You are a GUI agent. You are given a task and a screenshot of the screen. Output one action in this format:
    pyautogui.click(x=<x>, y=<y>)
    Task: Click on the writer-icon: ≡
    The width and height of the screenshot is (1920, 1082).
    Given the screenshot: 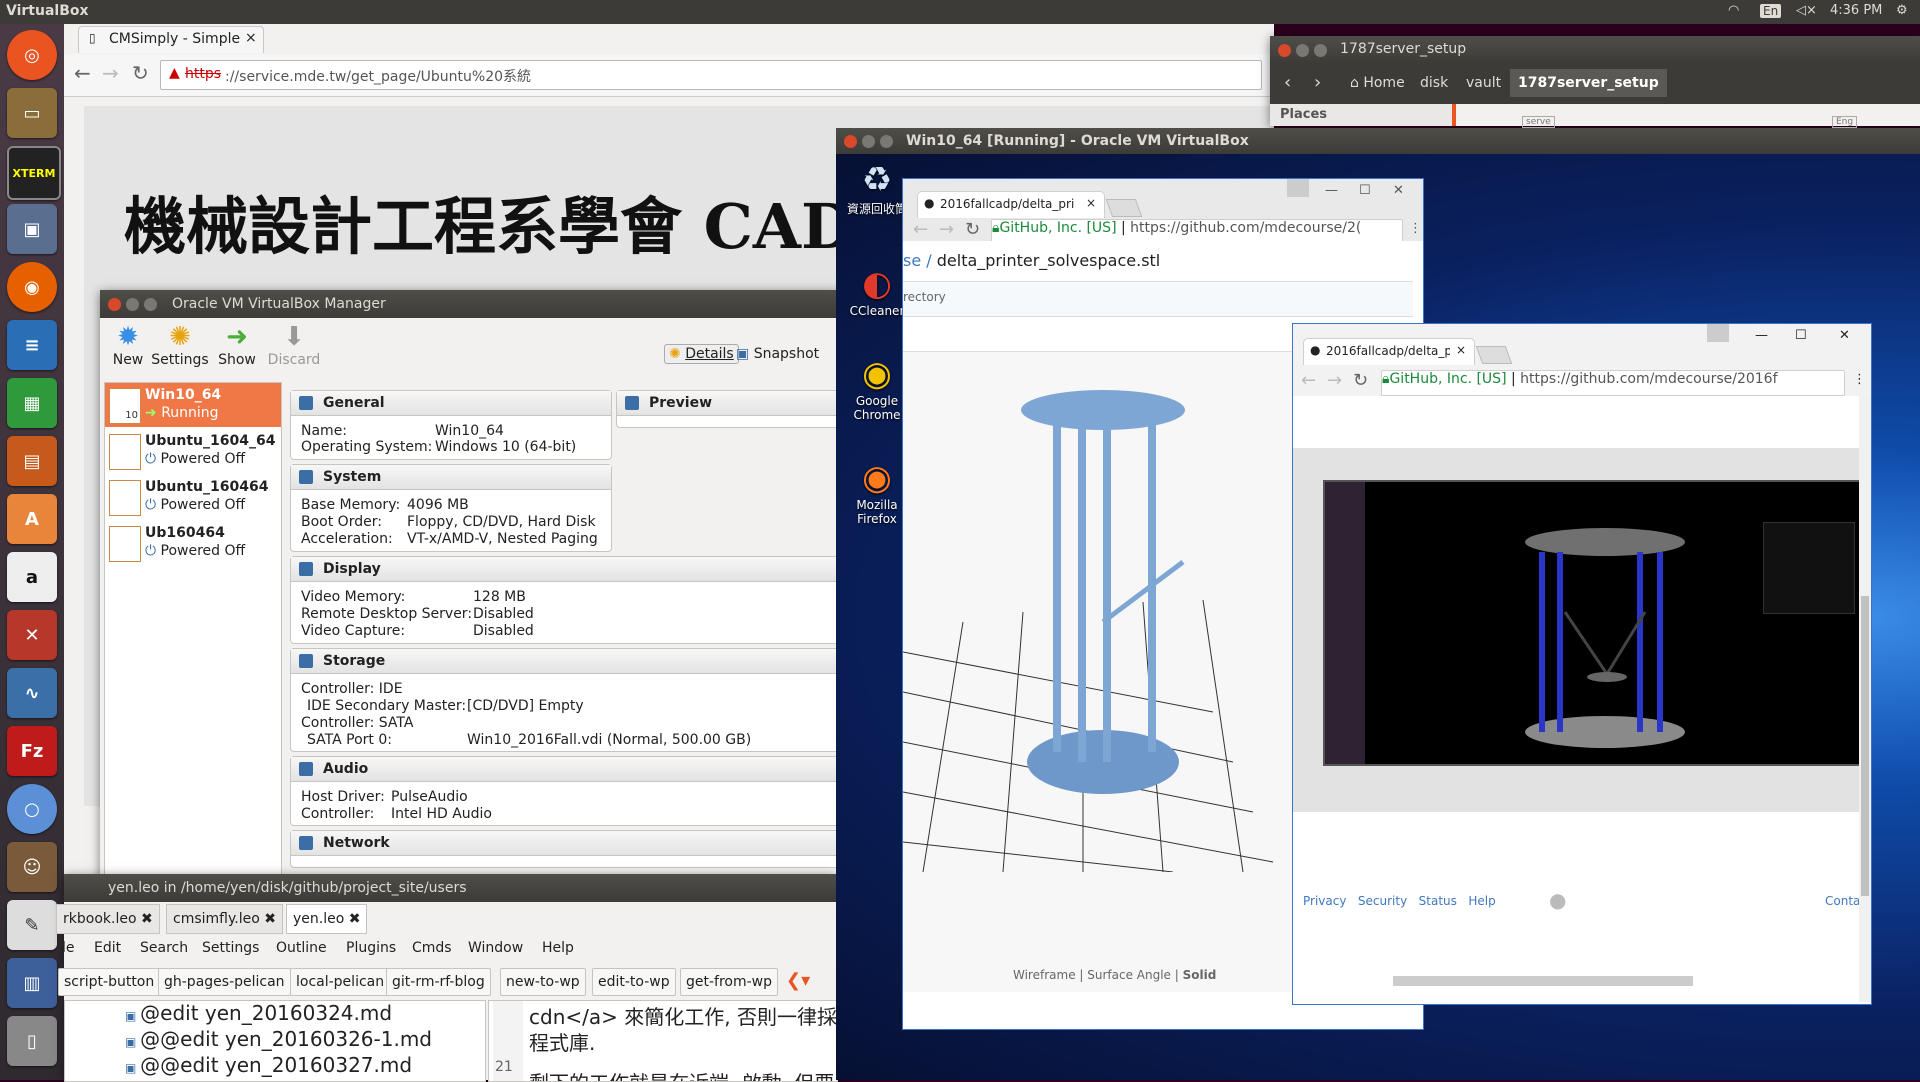 What is the action you would take?
    pyautogui.click(x=32, y=345)
    